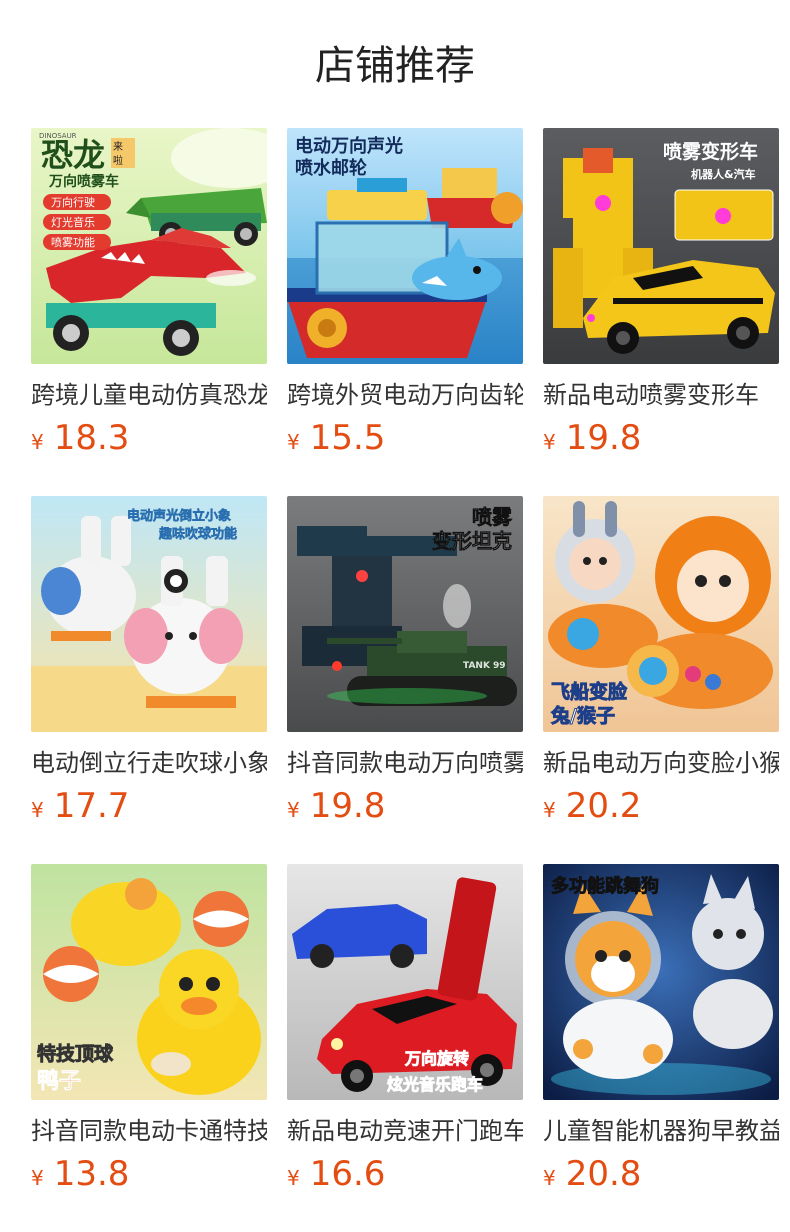 The height and width of the screenshot is (1232, 790). What do you see at coordinates (405, 1177) in the screenshot?
I see `product-price: ¥16.6` at bounding box center [405, 1177].